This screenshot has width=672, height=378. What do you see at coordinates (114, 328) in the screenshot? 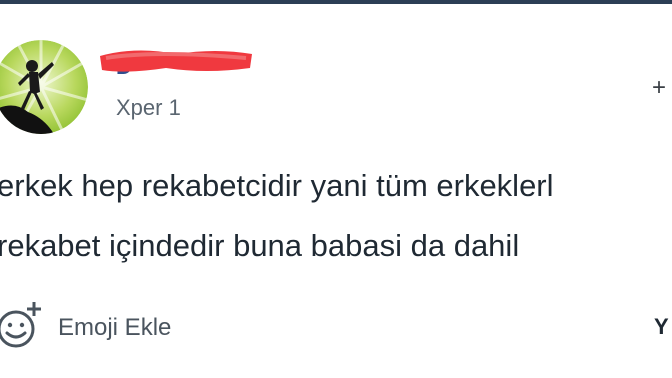
I see `emoji-add-label: Emoji Ekle` at bounding box center [114, 328].